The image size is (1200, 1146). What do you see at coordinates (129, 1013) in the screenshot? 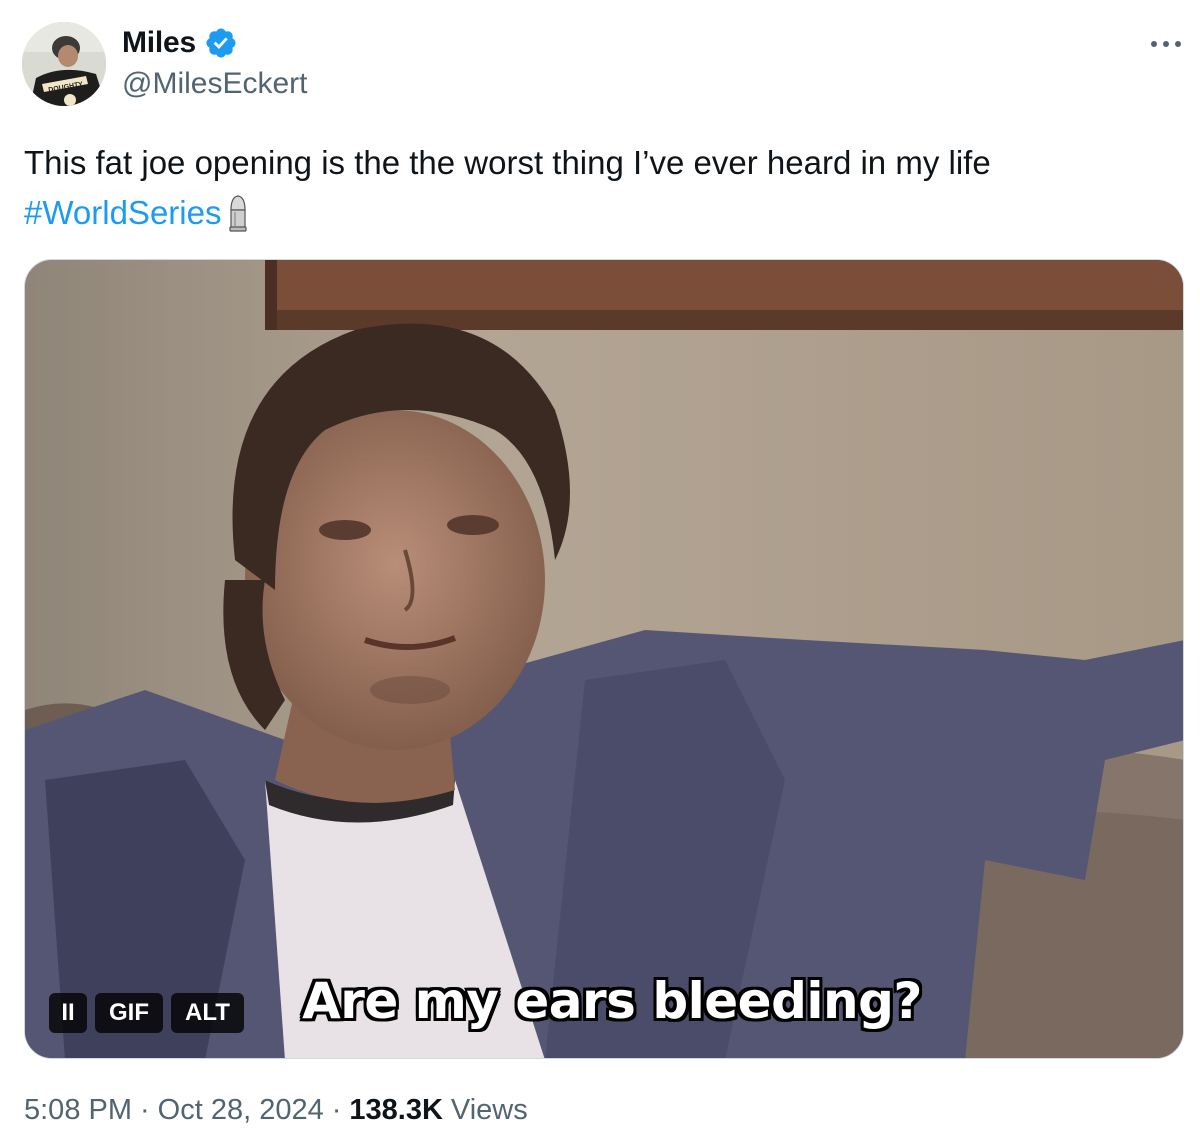
I see `gif-badge: GIF` at bounding box center [129, 1013].